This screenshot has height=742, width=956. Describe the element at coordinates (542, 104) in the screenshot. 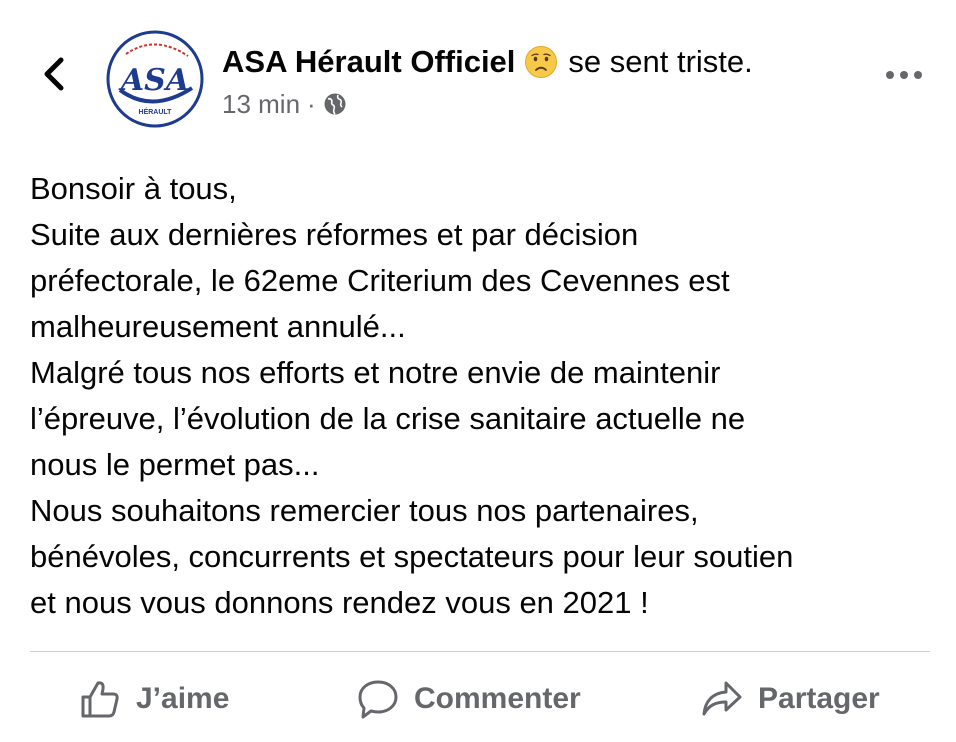

I see `post-meta: 13 min ·` at that location.